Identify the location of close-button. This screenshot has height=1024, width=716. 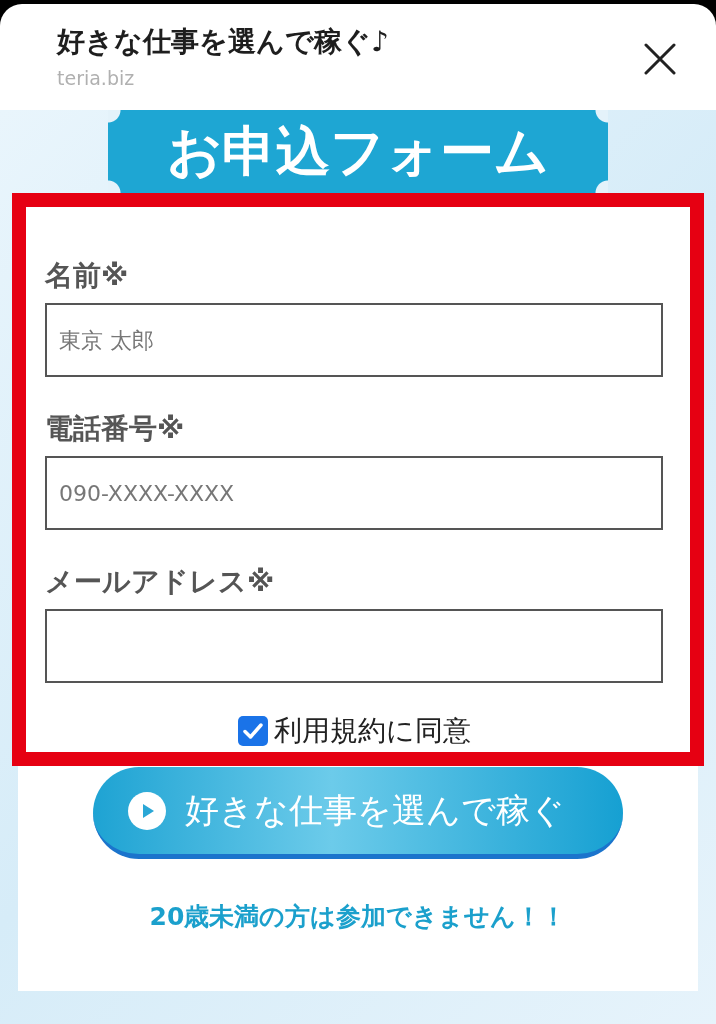
(660, 59).